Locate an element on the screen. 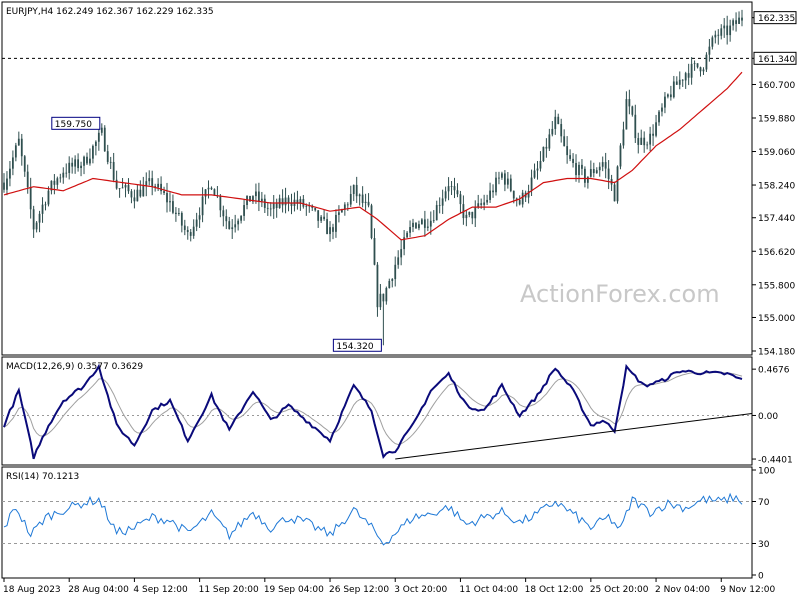 The width and height of the screenshot is (800, 600). rsi-title: RSI(14) 70.1213 is located at coordinates (42, 477).